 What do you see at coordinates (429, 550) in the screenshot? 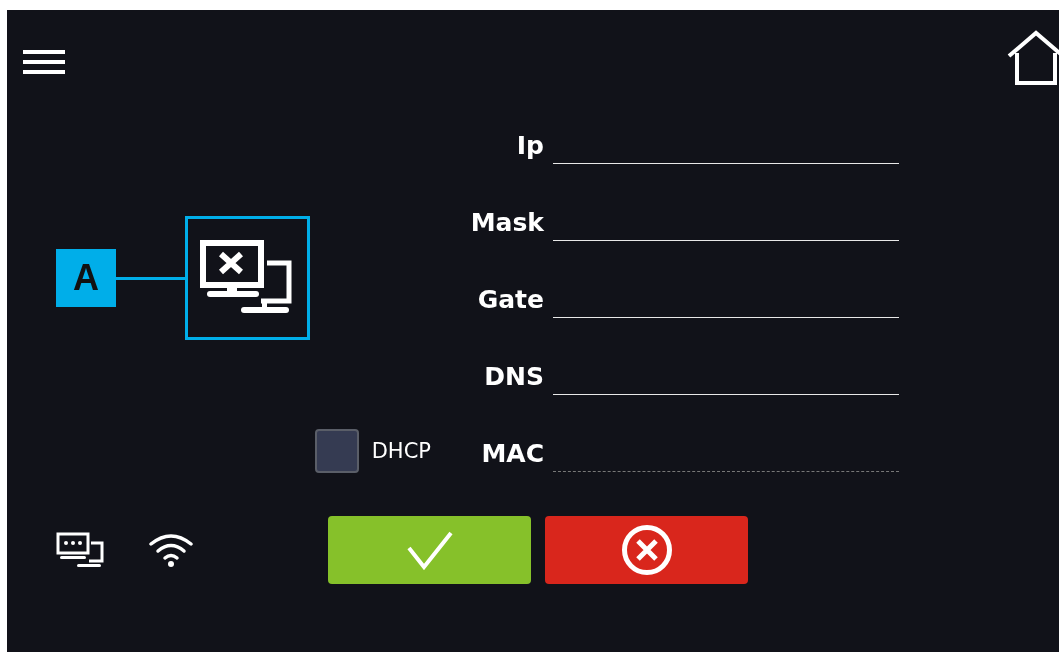
I see `checkmark-icon` at bounding box center [429, 550].